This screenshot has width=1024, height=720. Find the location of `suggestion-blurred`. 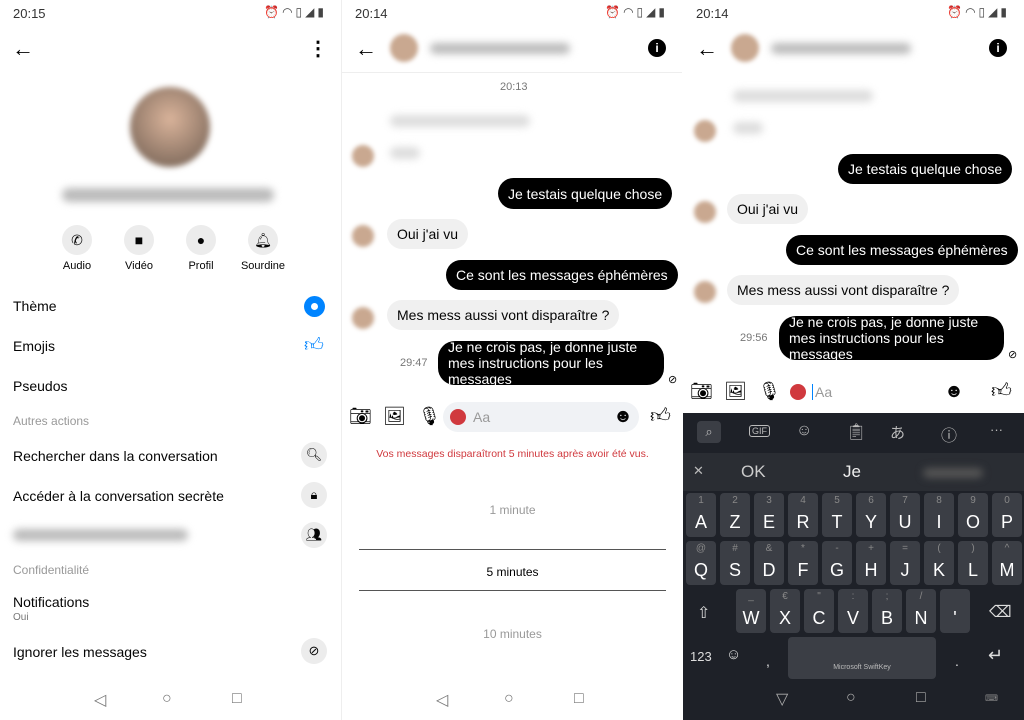

suggestion-blurred is located at coordinates (953, 473).